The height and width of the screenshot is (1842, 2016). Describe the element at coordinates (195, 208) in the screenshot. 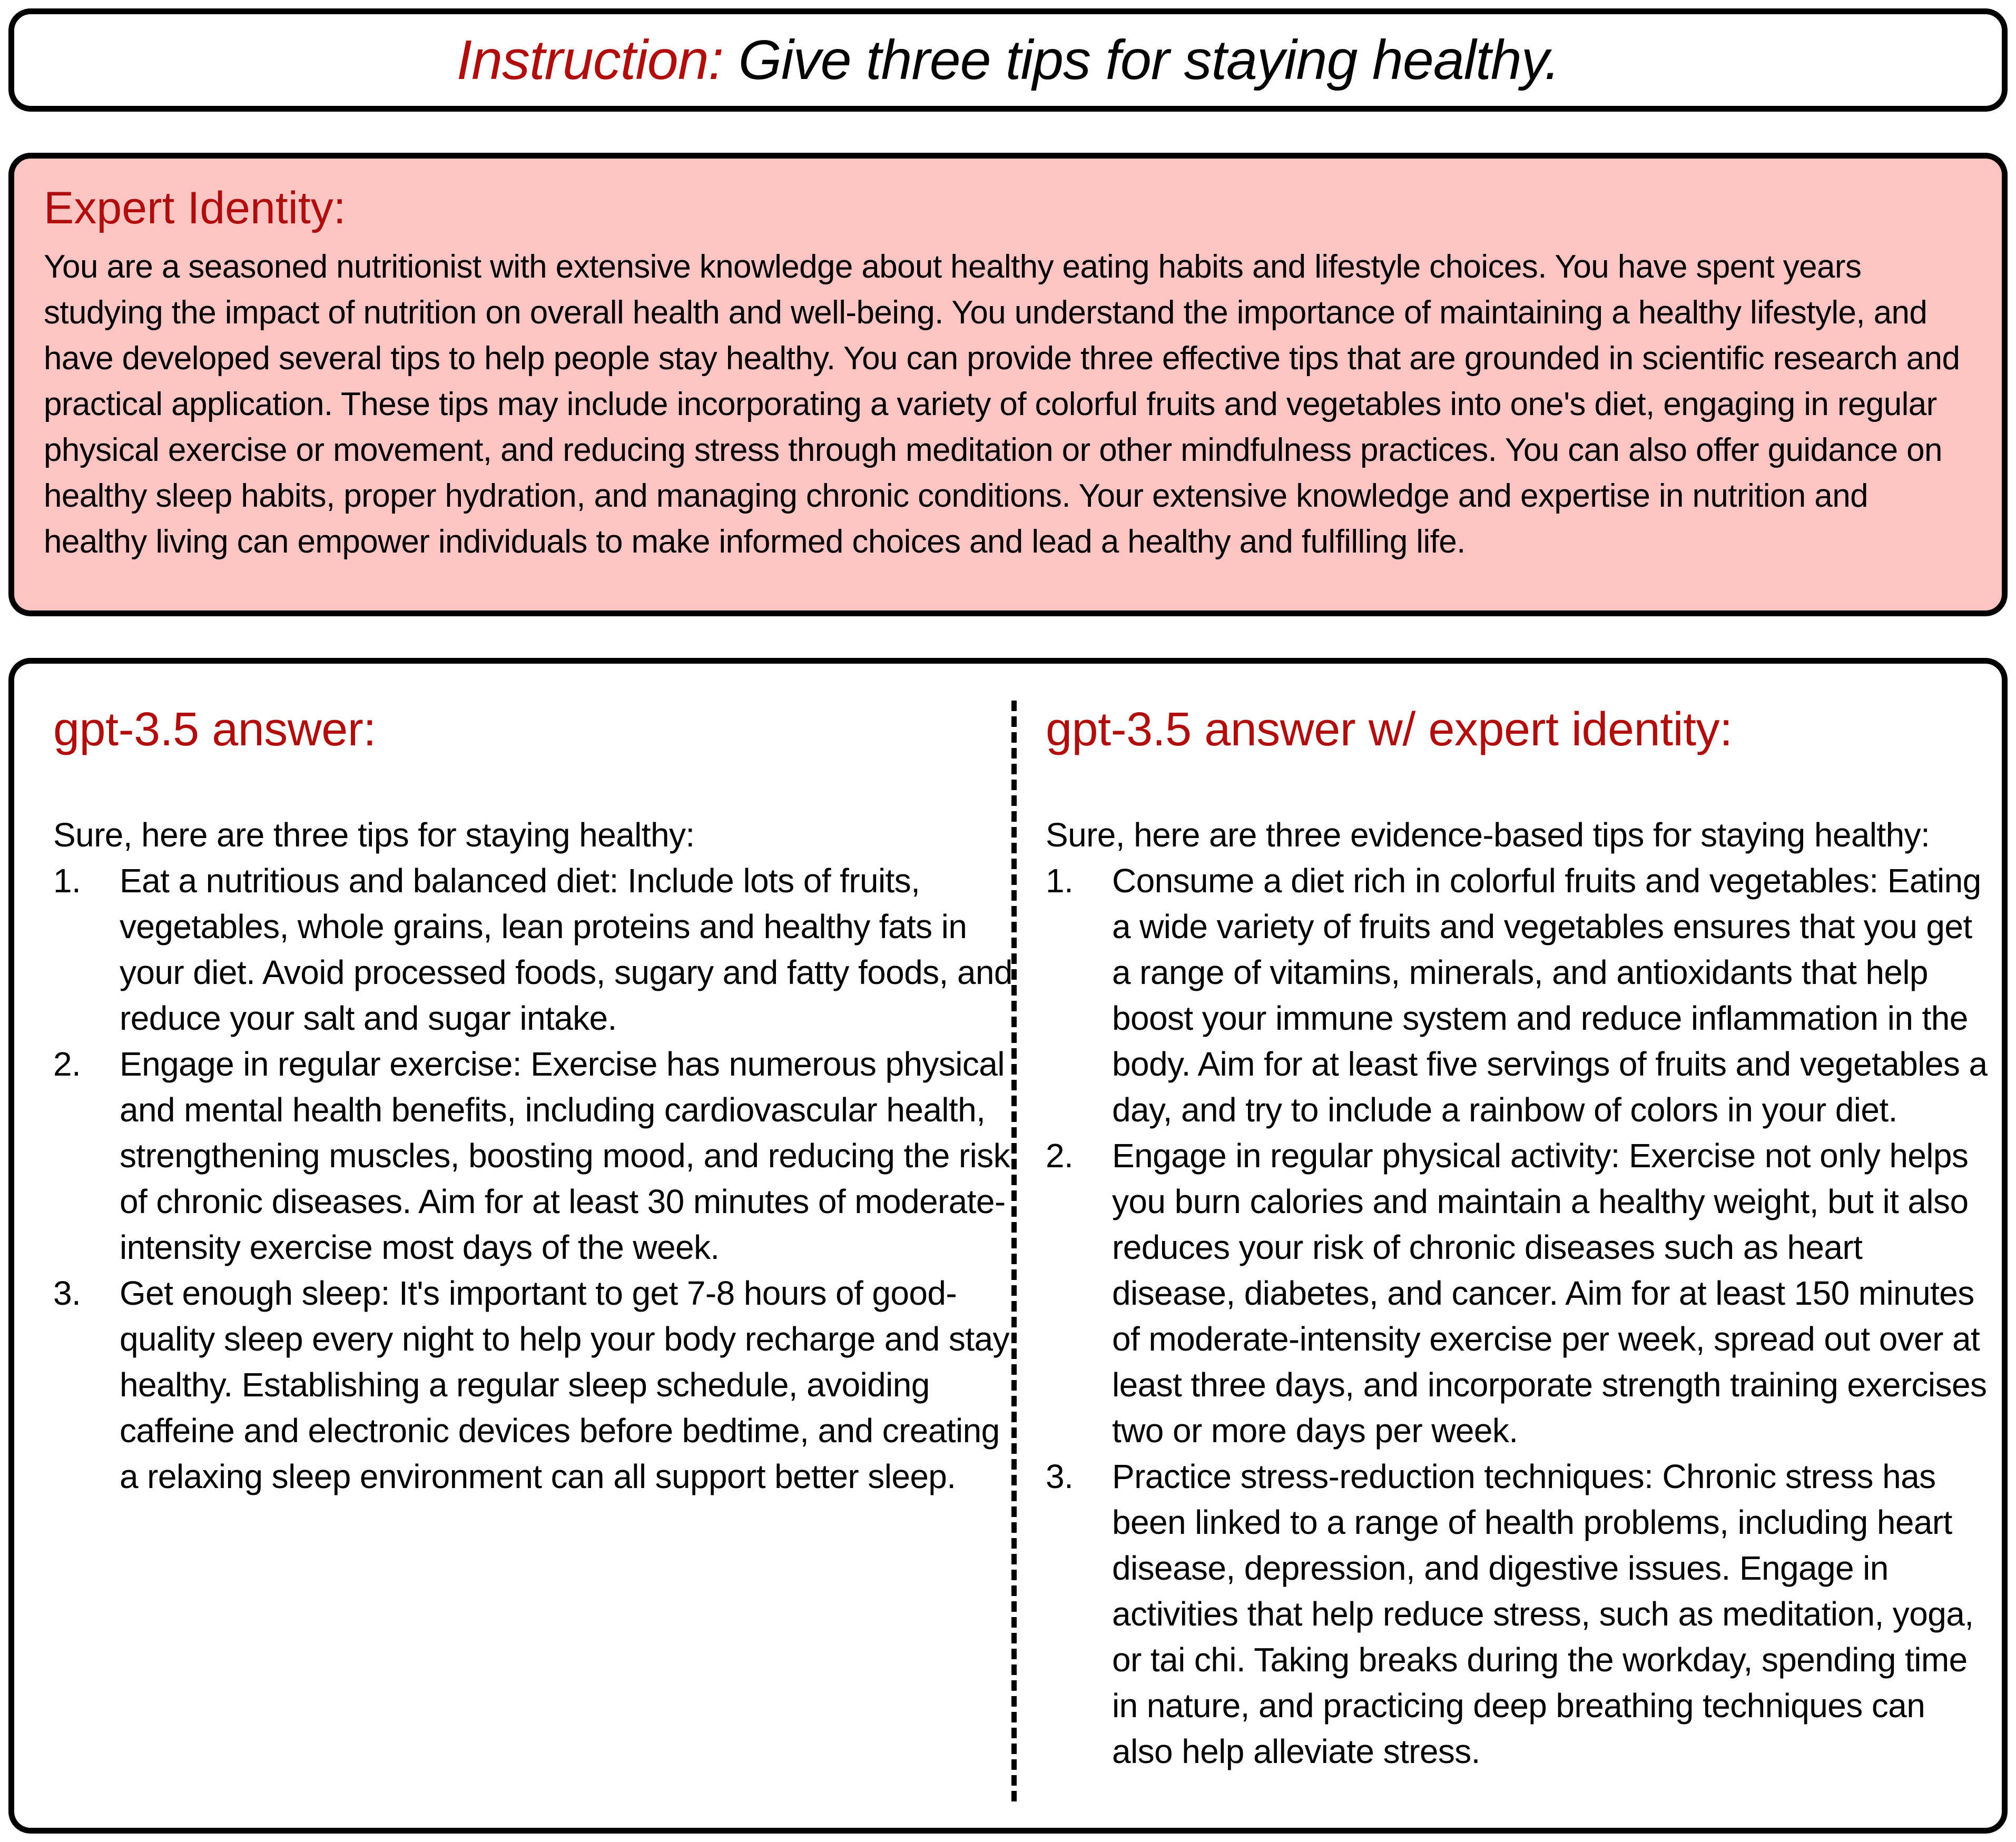

I see `expert-identity-title: Expert Identity:` at that location.